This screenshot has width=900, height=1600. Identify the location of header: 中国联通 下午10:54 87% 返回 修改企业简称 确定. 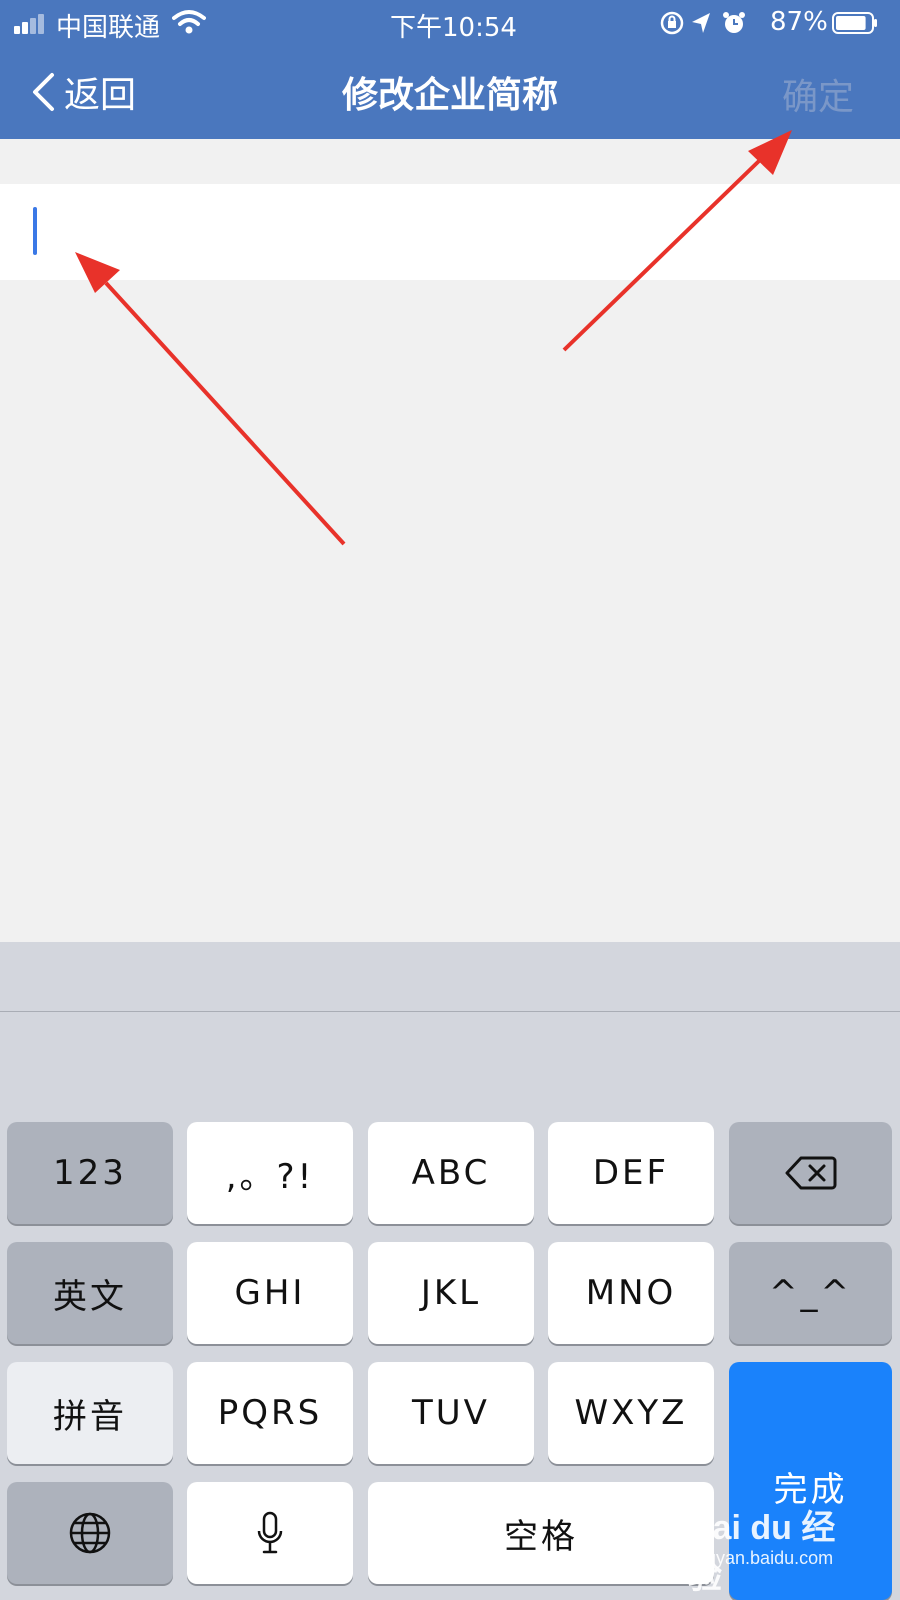
(450, 69).